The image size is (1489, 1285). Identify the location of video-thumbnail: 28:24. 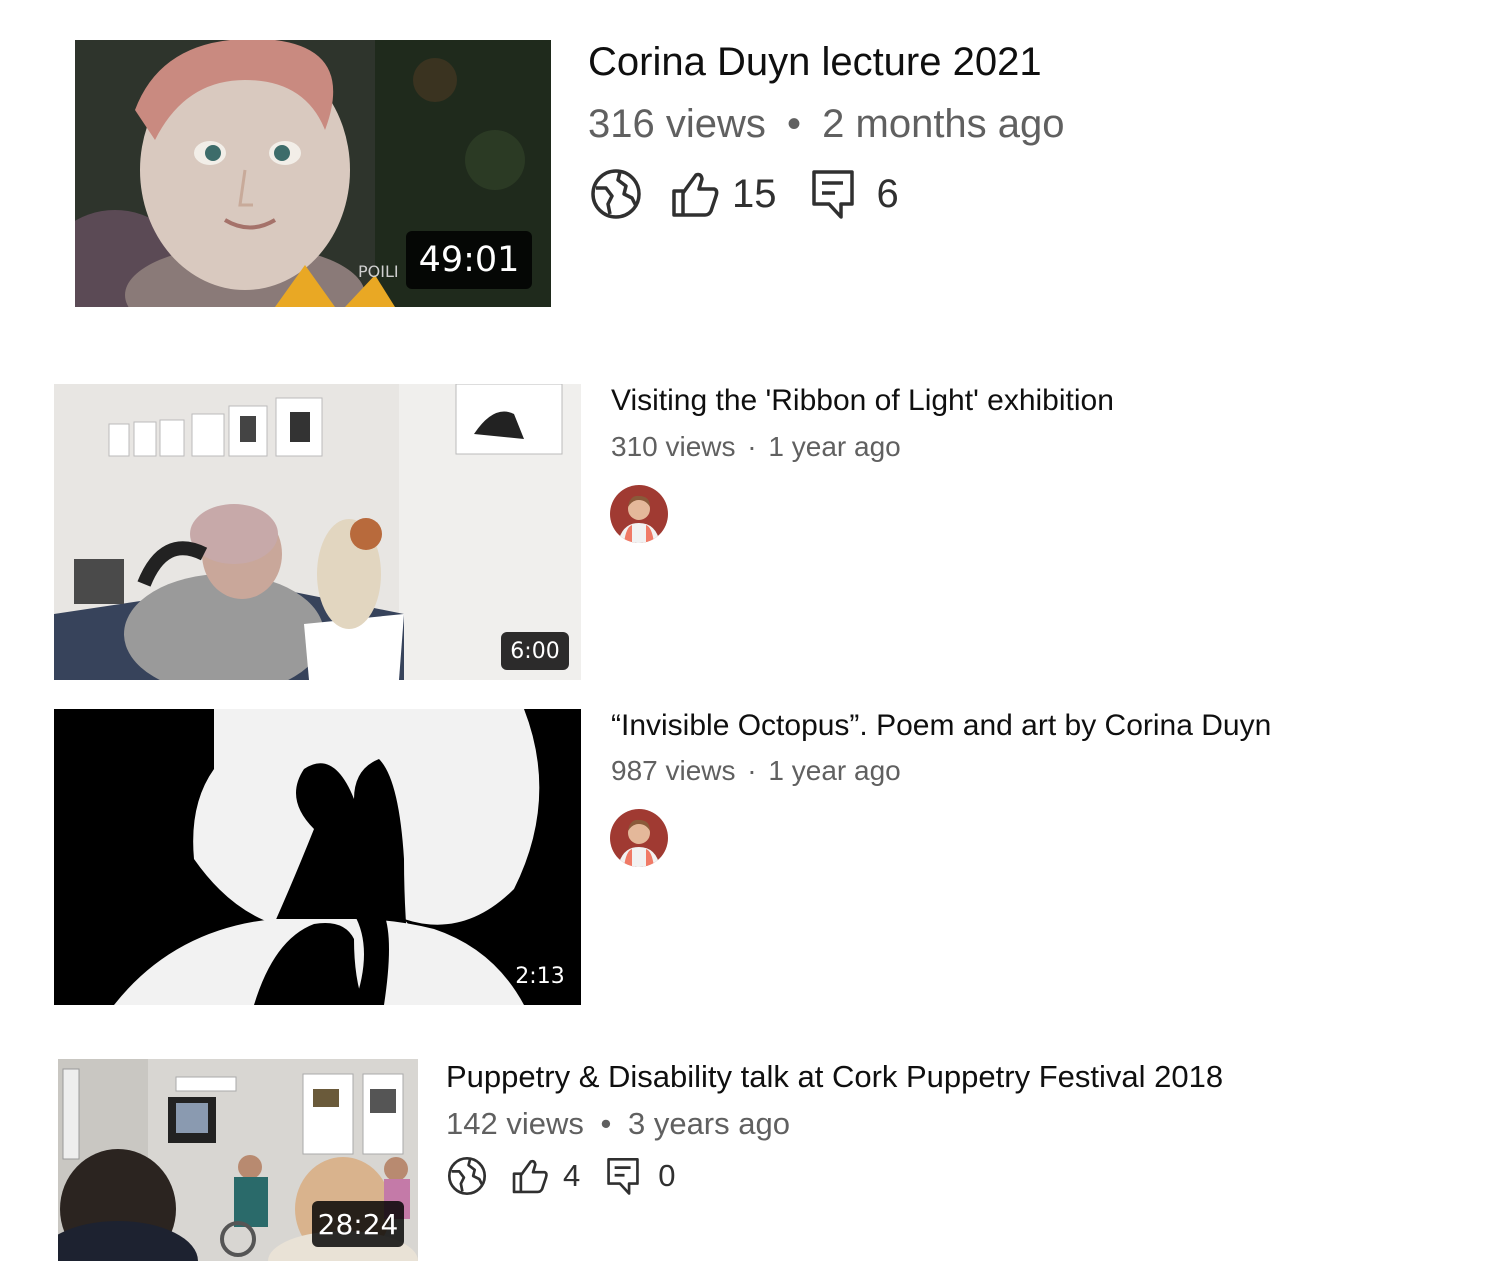
(238, 1160).